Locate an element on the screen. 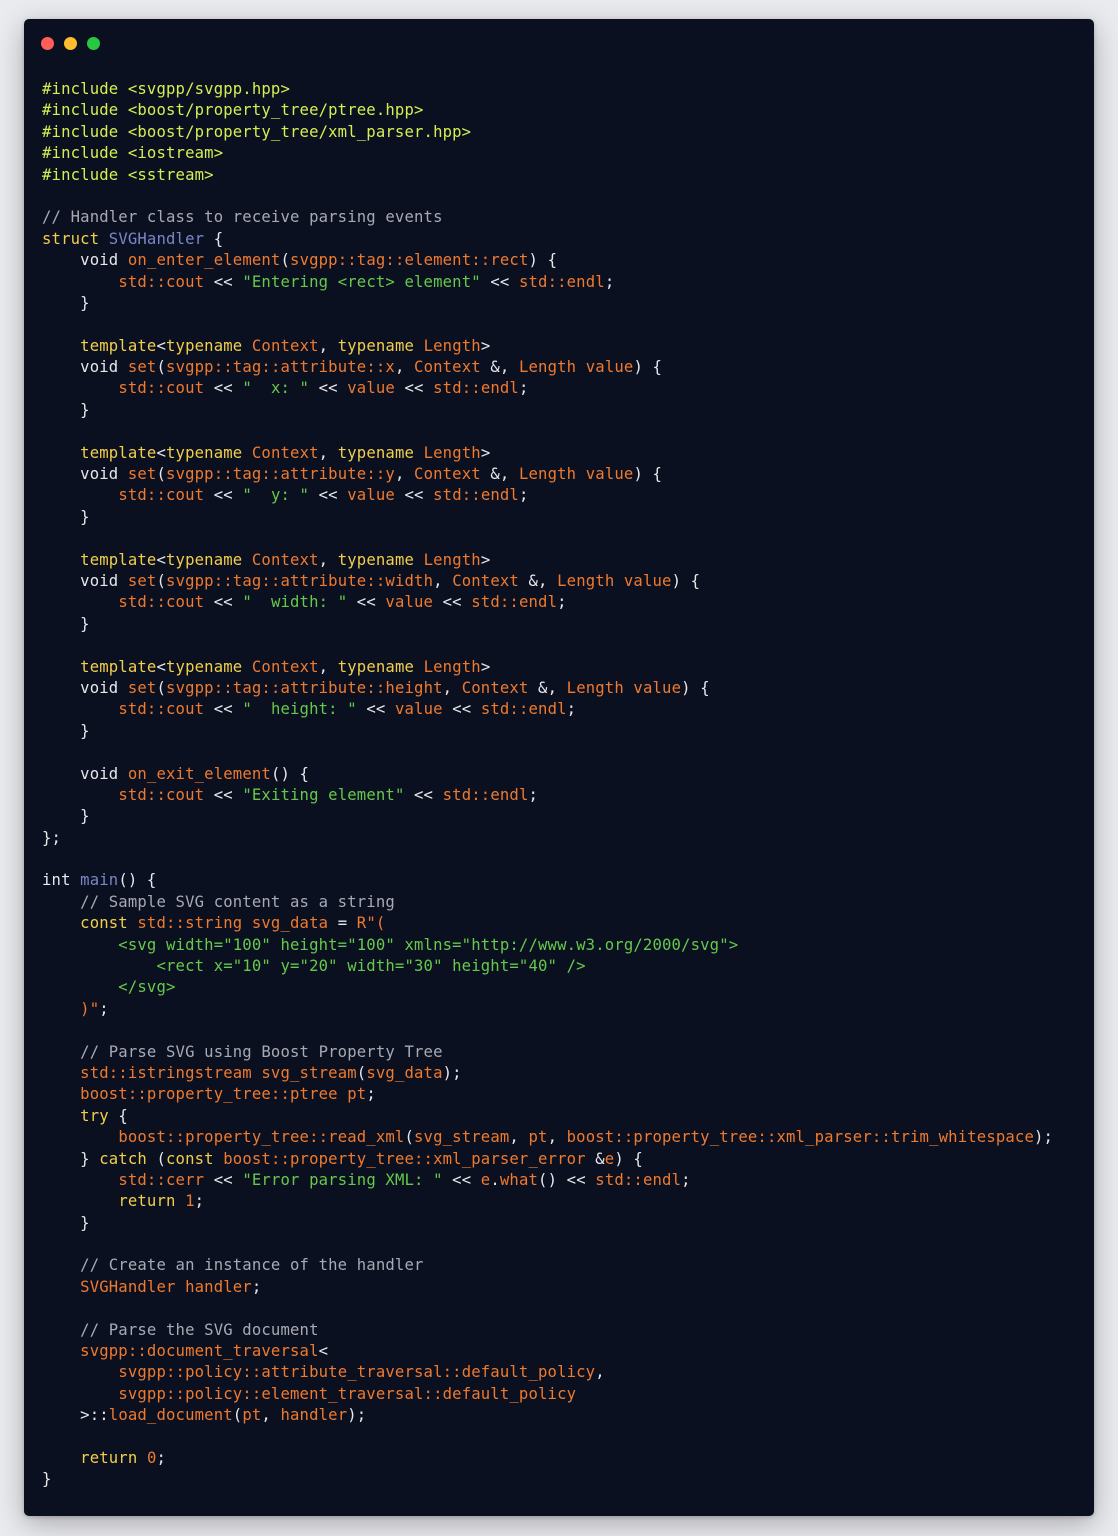  code-token-string: " x: " is located at coordinates (276, 388).